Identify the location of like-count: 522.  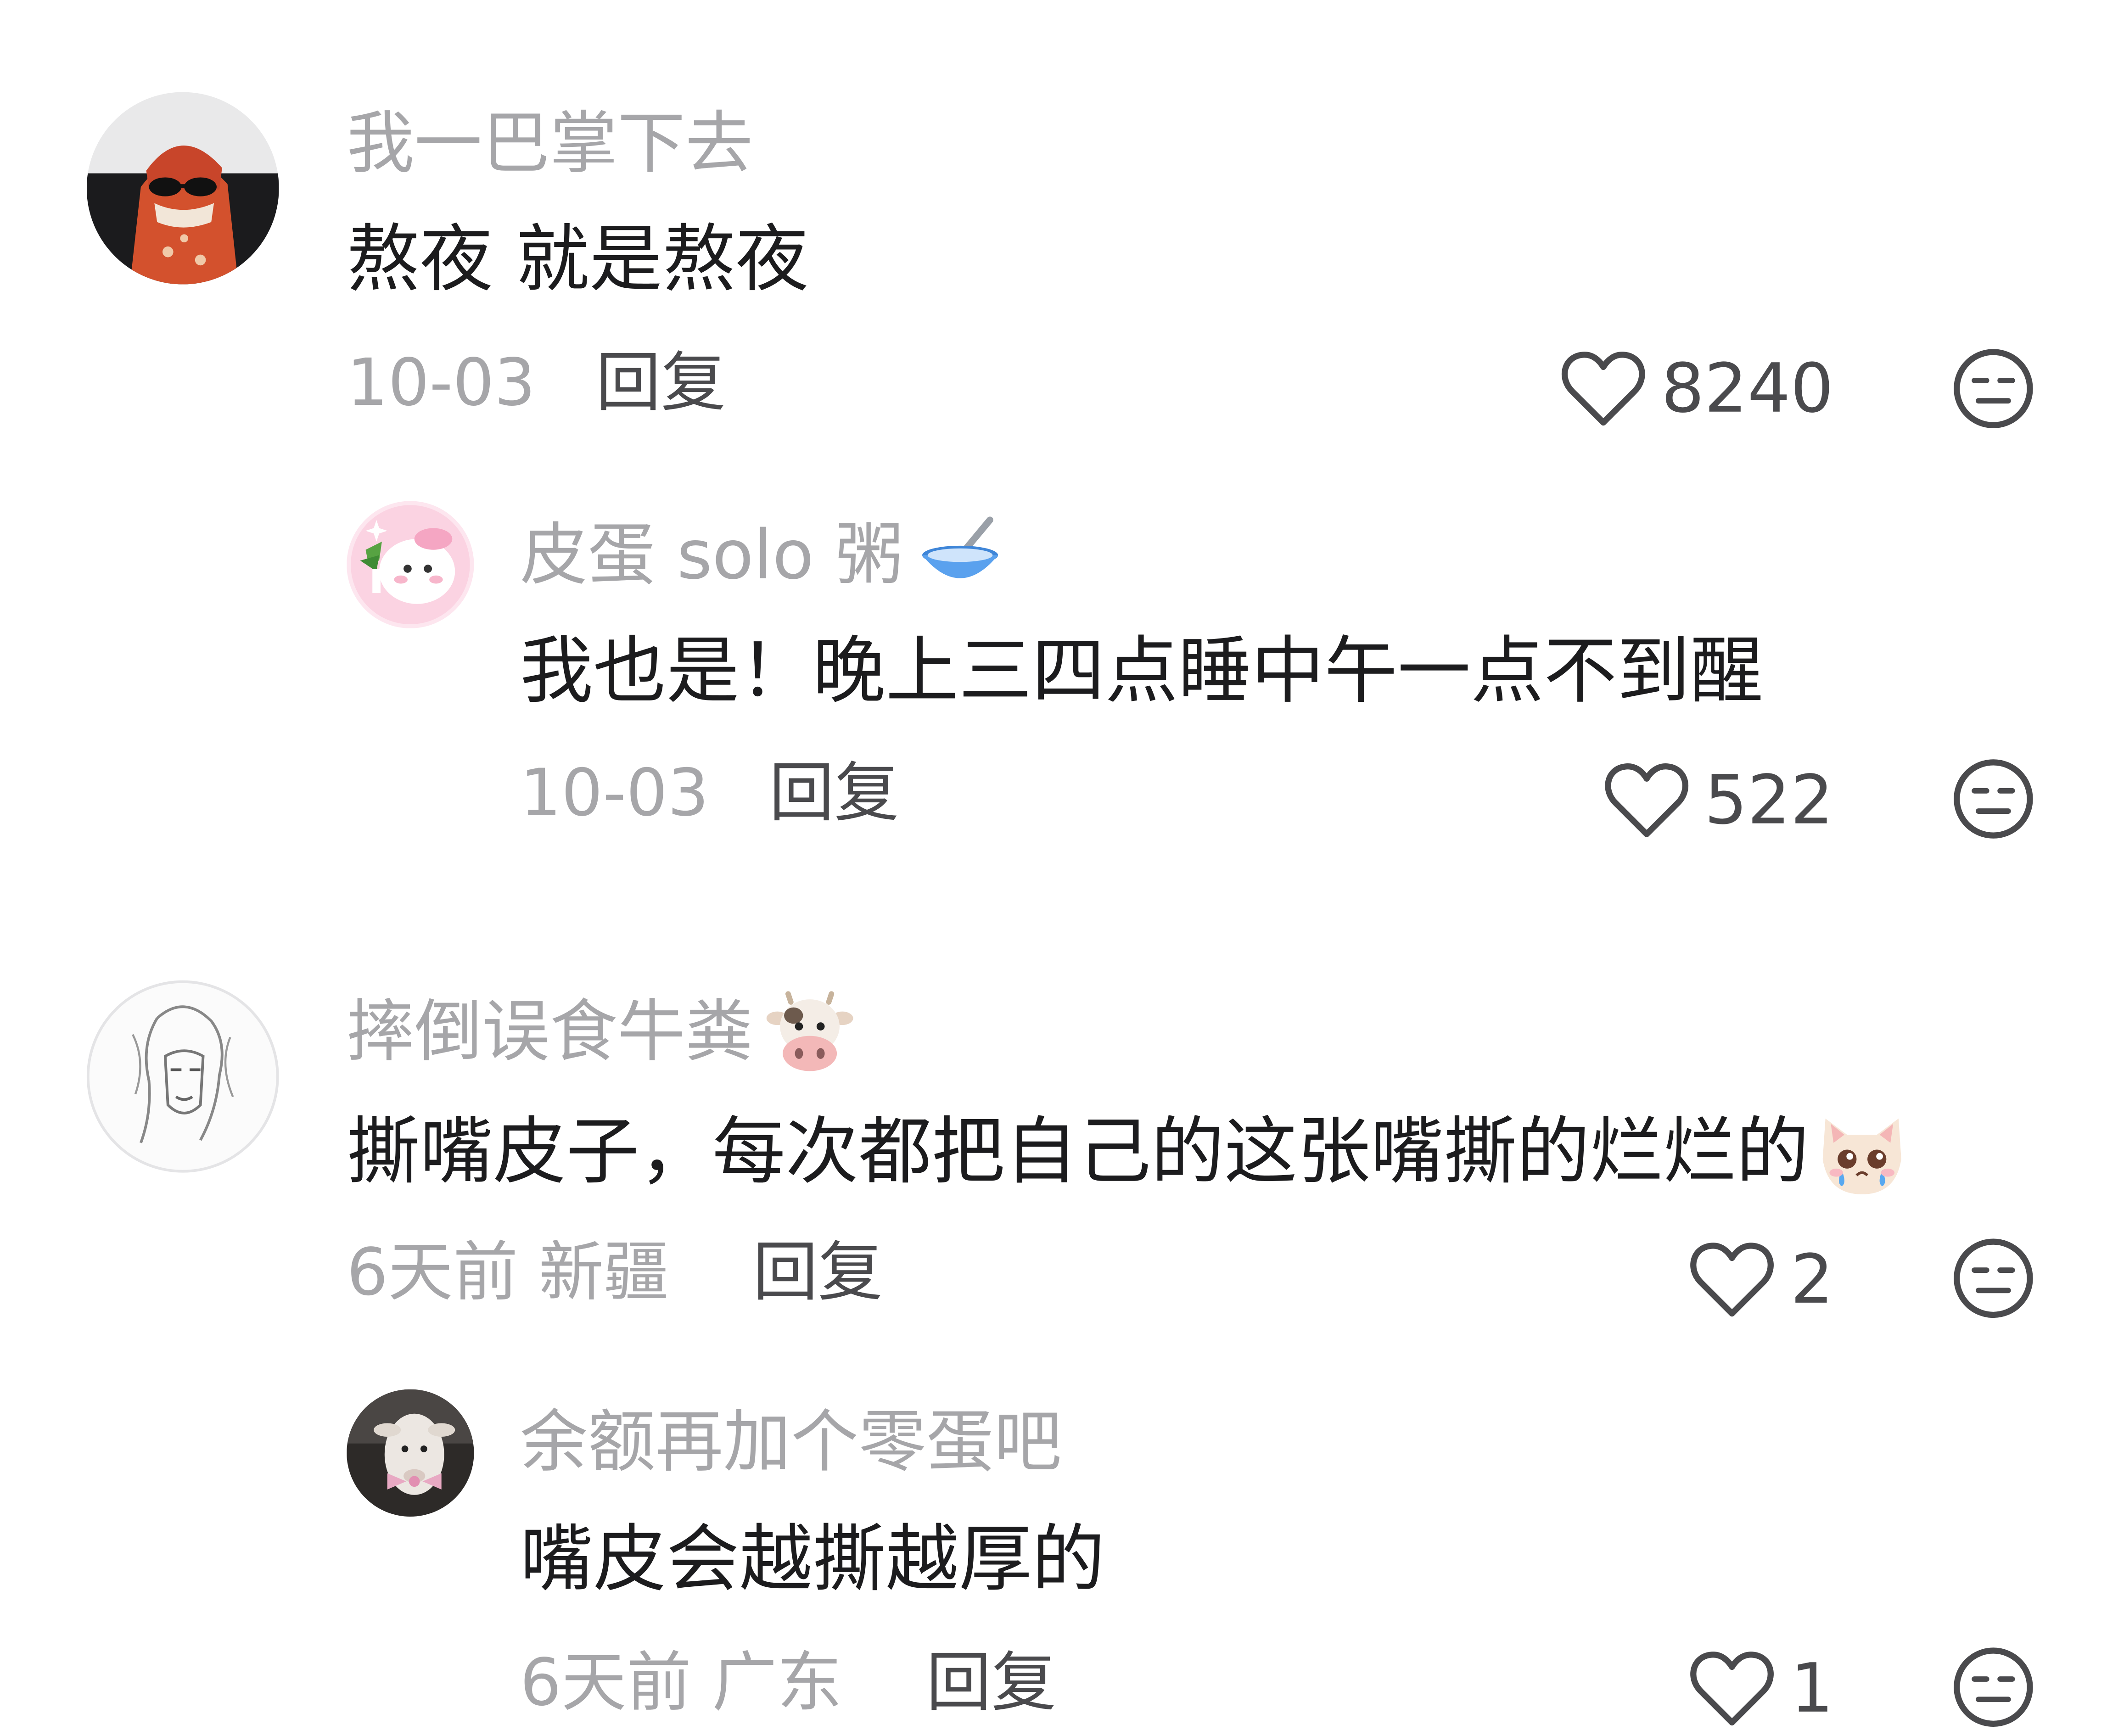
(1769, 800).